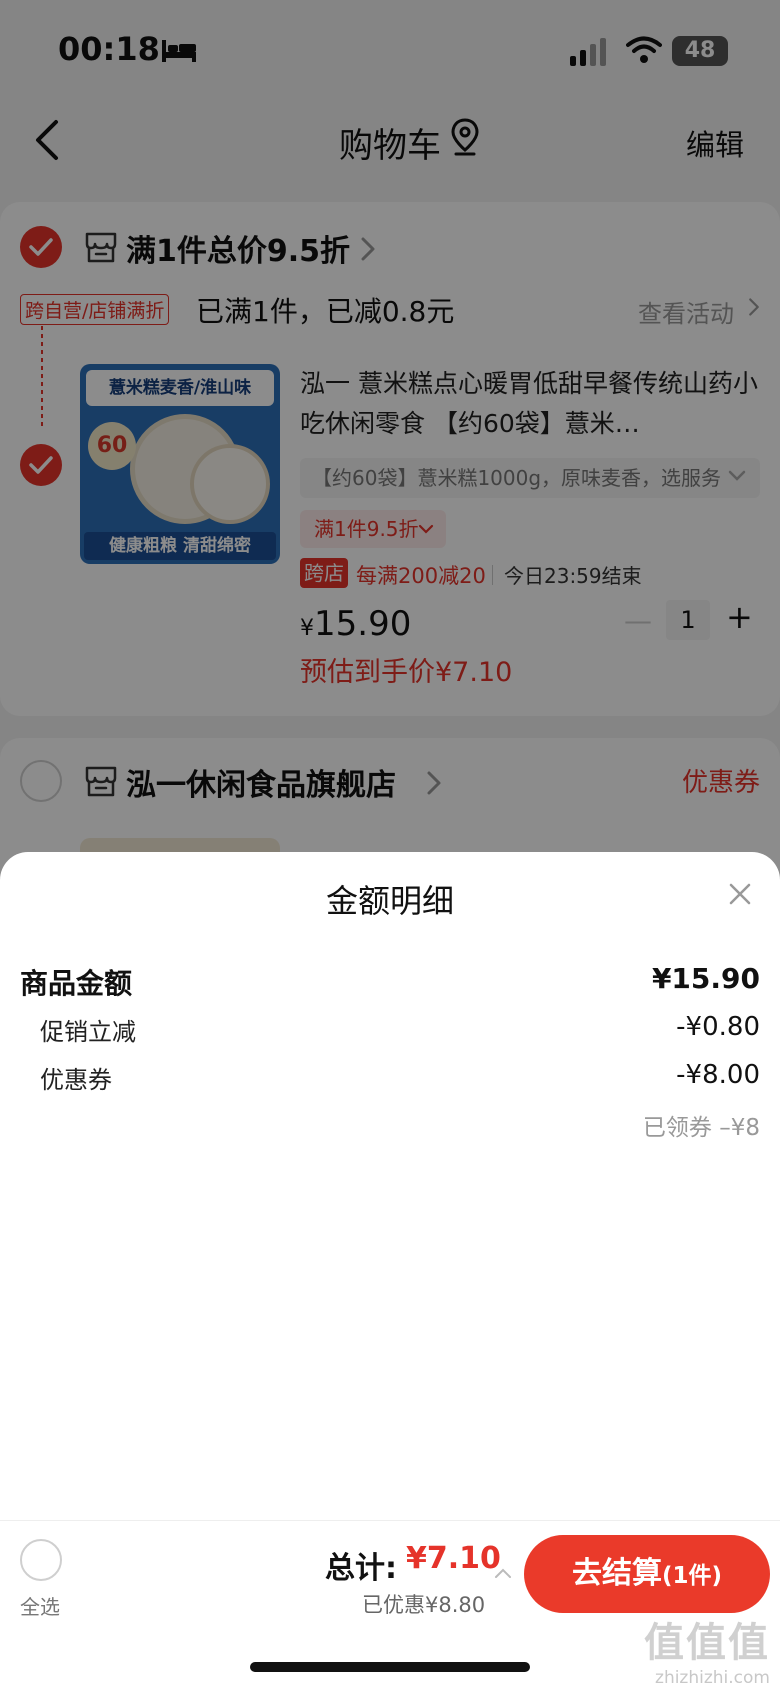 The image size is (780, 1688). I want to click on select-all-checkbox, so click(41, 1560).